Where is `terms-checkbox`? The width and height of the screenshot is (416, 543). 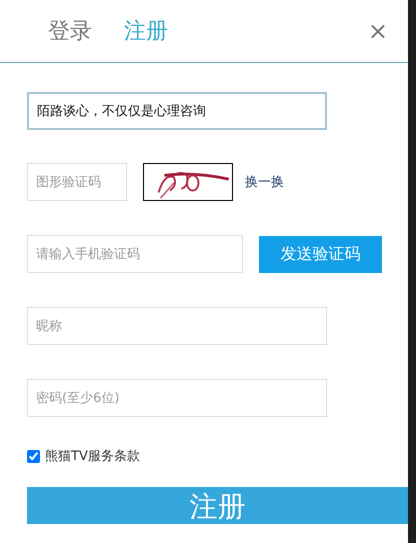 terms-checkbox is located at coordinates (33, 456).